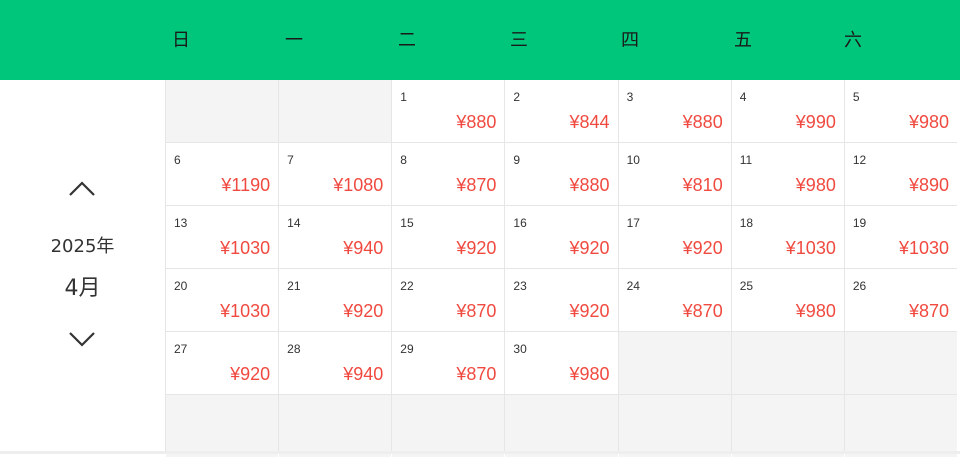 This screenshot has width=960, height=457. What do you see at coordinates (181, 349) in the screenshot?
I see `day-number: 27` at bounding box center [181, 349].